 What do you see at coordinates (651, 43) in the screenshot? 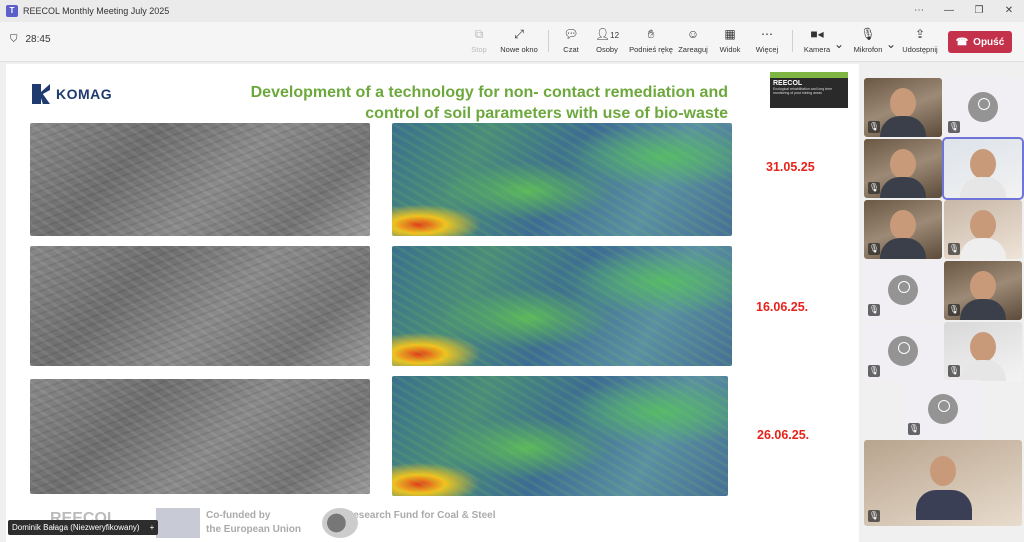
I see `raise-hand-button: ✋︎ Podnieś rękę` at bounding box center [651, 43].